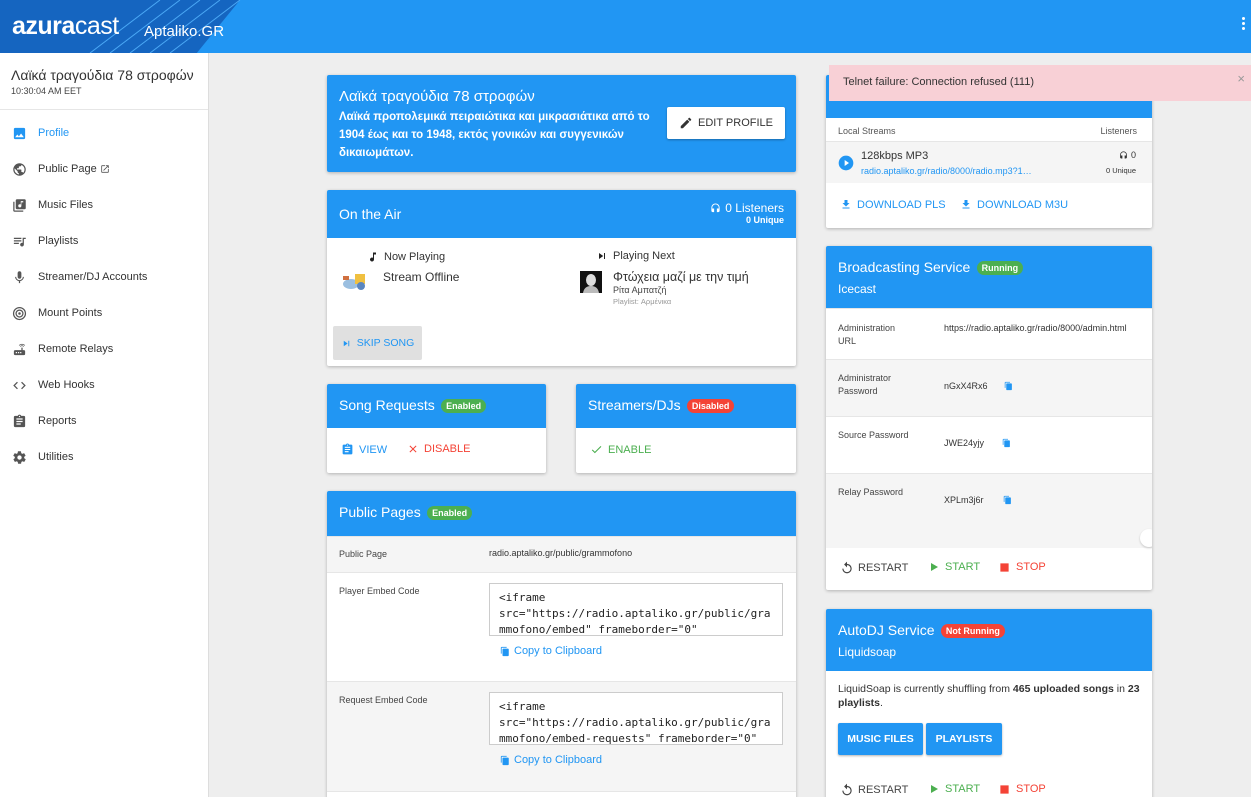  I want to click on more-menu-icon, so click(1243, 27).